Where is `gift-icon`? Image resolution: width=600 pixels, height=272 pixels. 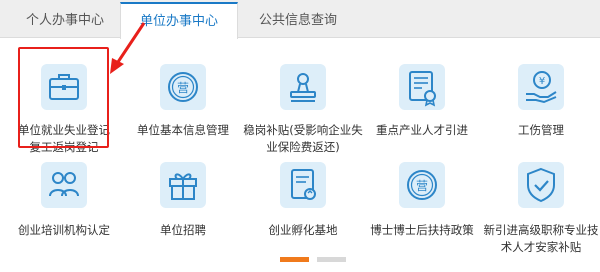
gift-icon is located at coordinates (183, 185).